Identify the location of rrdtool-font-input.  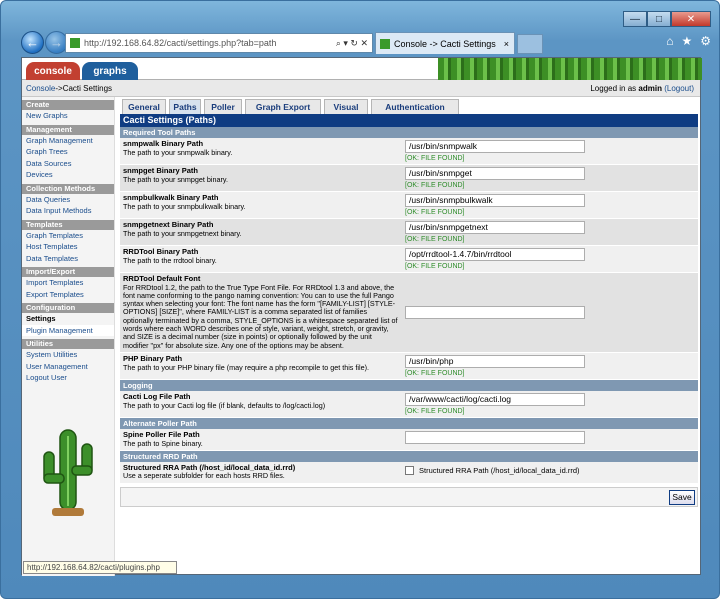
(495, 312).